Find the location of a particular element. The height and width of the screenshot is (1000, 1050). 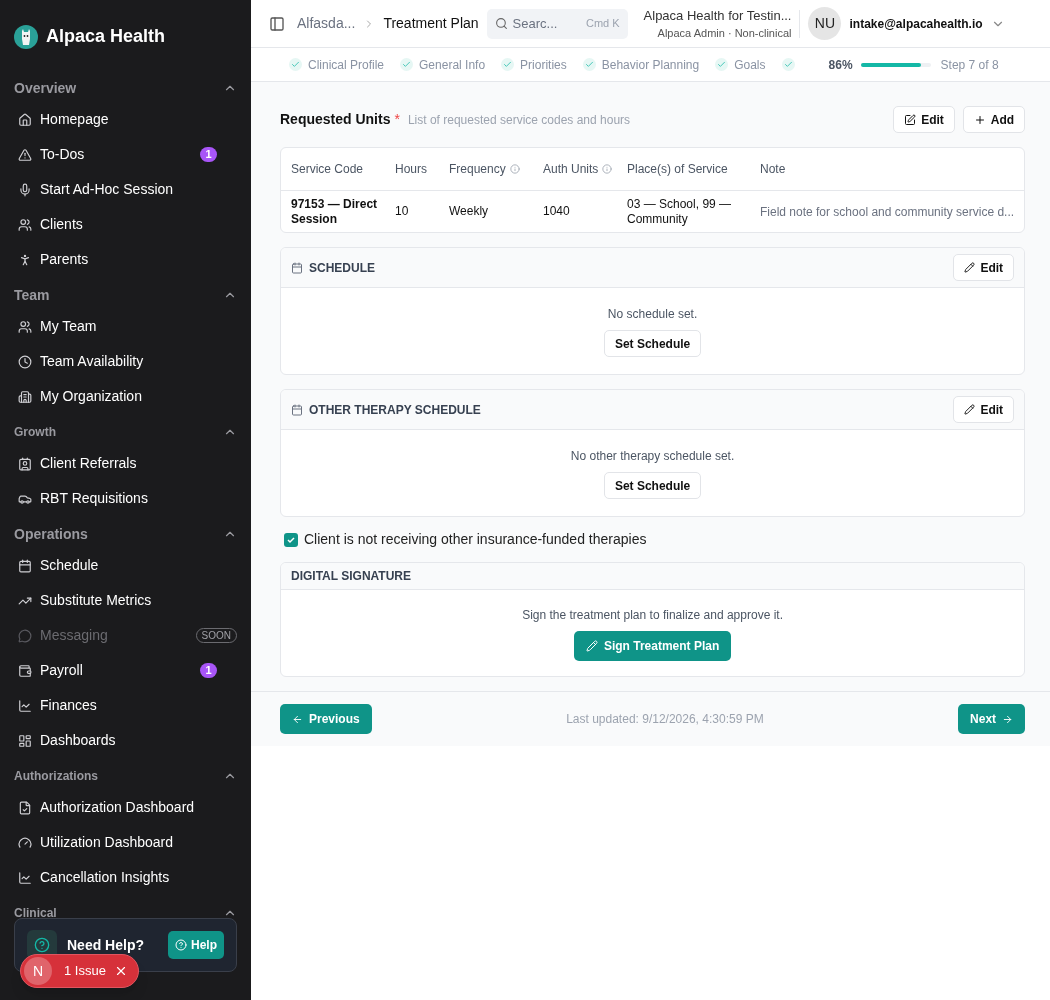

next-button: Next is located at coordinates (992, 719).